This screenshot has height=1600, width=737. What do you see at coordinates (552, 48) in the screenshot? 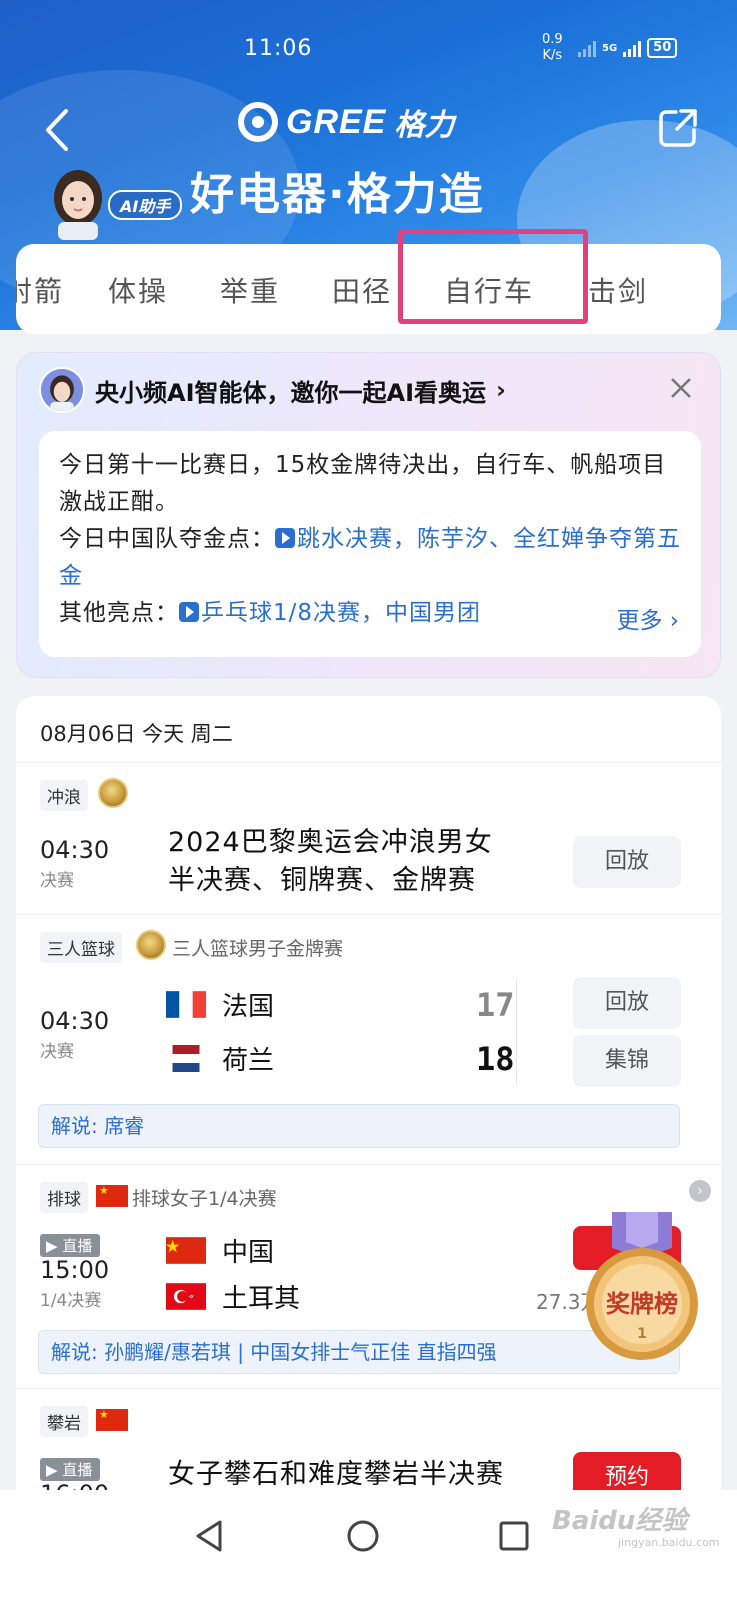
I see `network-speed: 0.9 K/s` at bounding box center [552, 48].